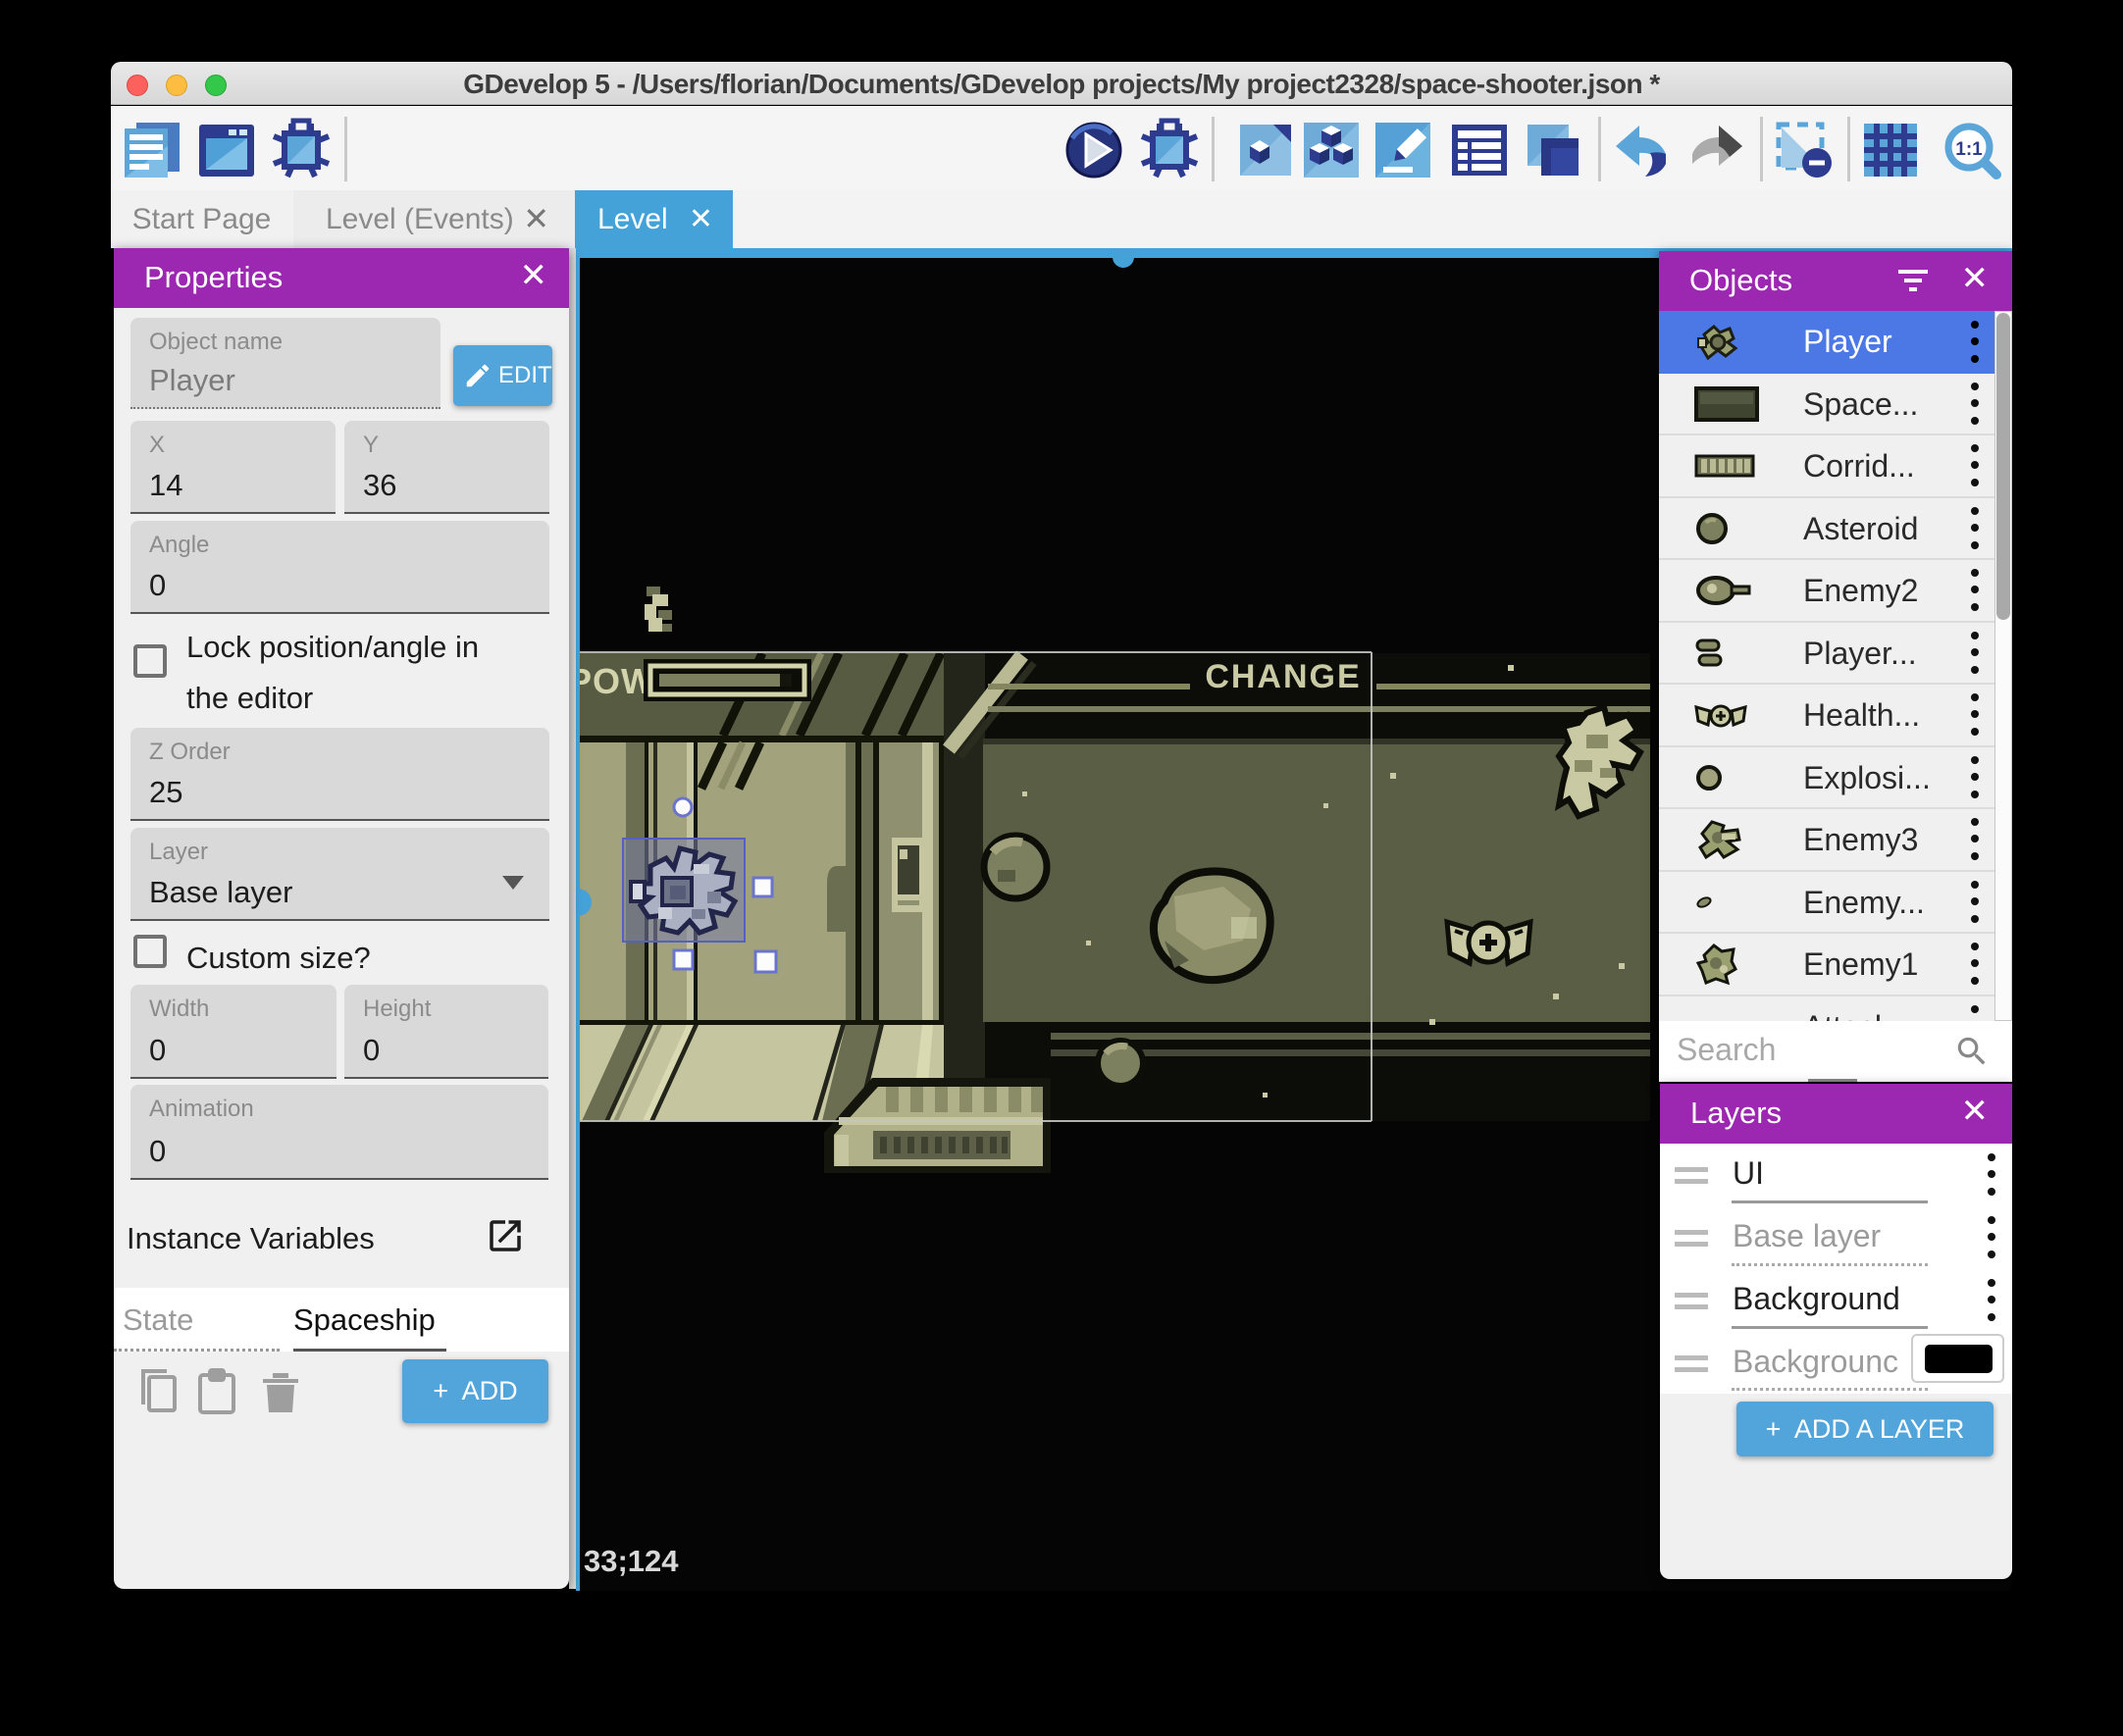 The width and height of the screenshot is (2123, 1736). I want to click on svg-text: POW, so click(615, 681).